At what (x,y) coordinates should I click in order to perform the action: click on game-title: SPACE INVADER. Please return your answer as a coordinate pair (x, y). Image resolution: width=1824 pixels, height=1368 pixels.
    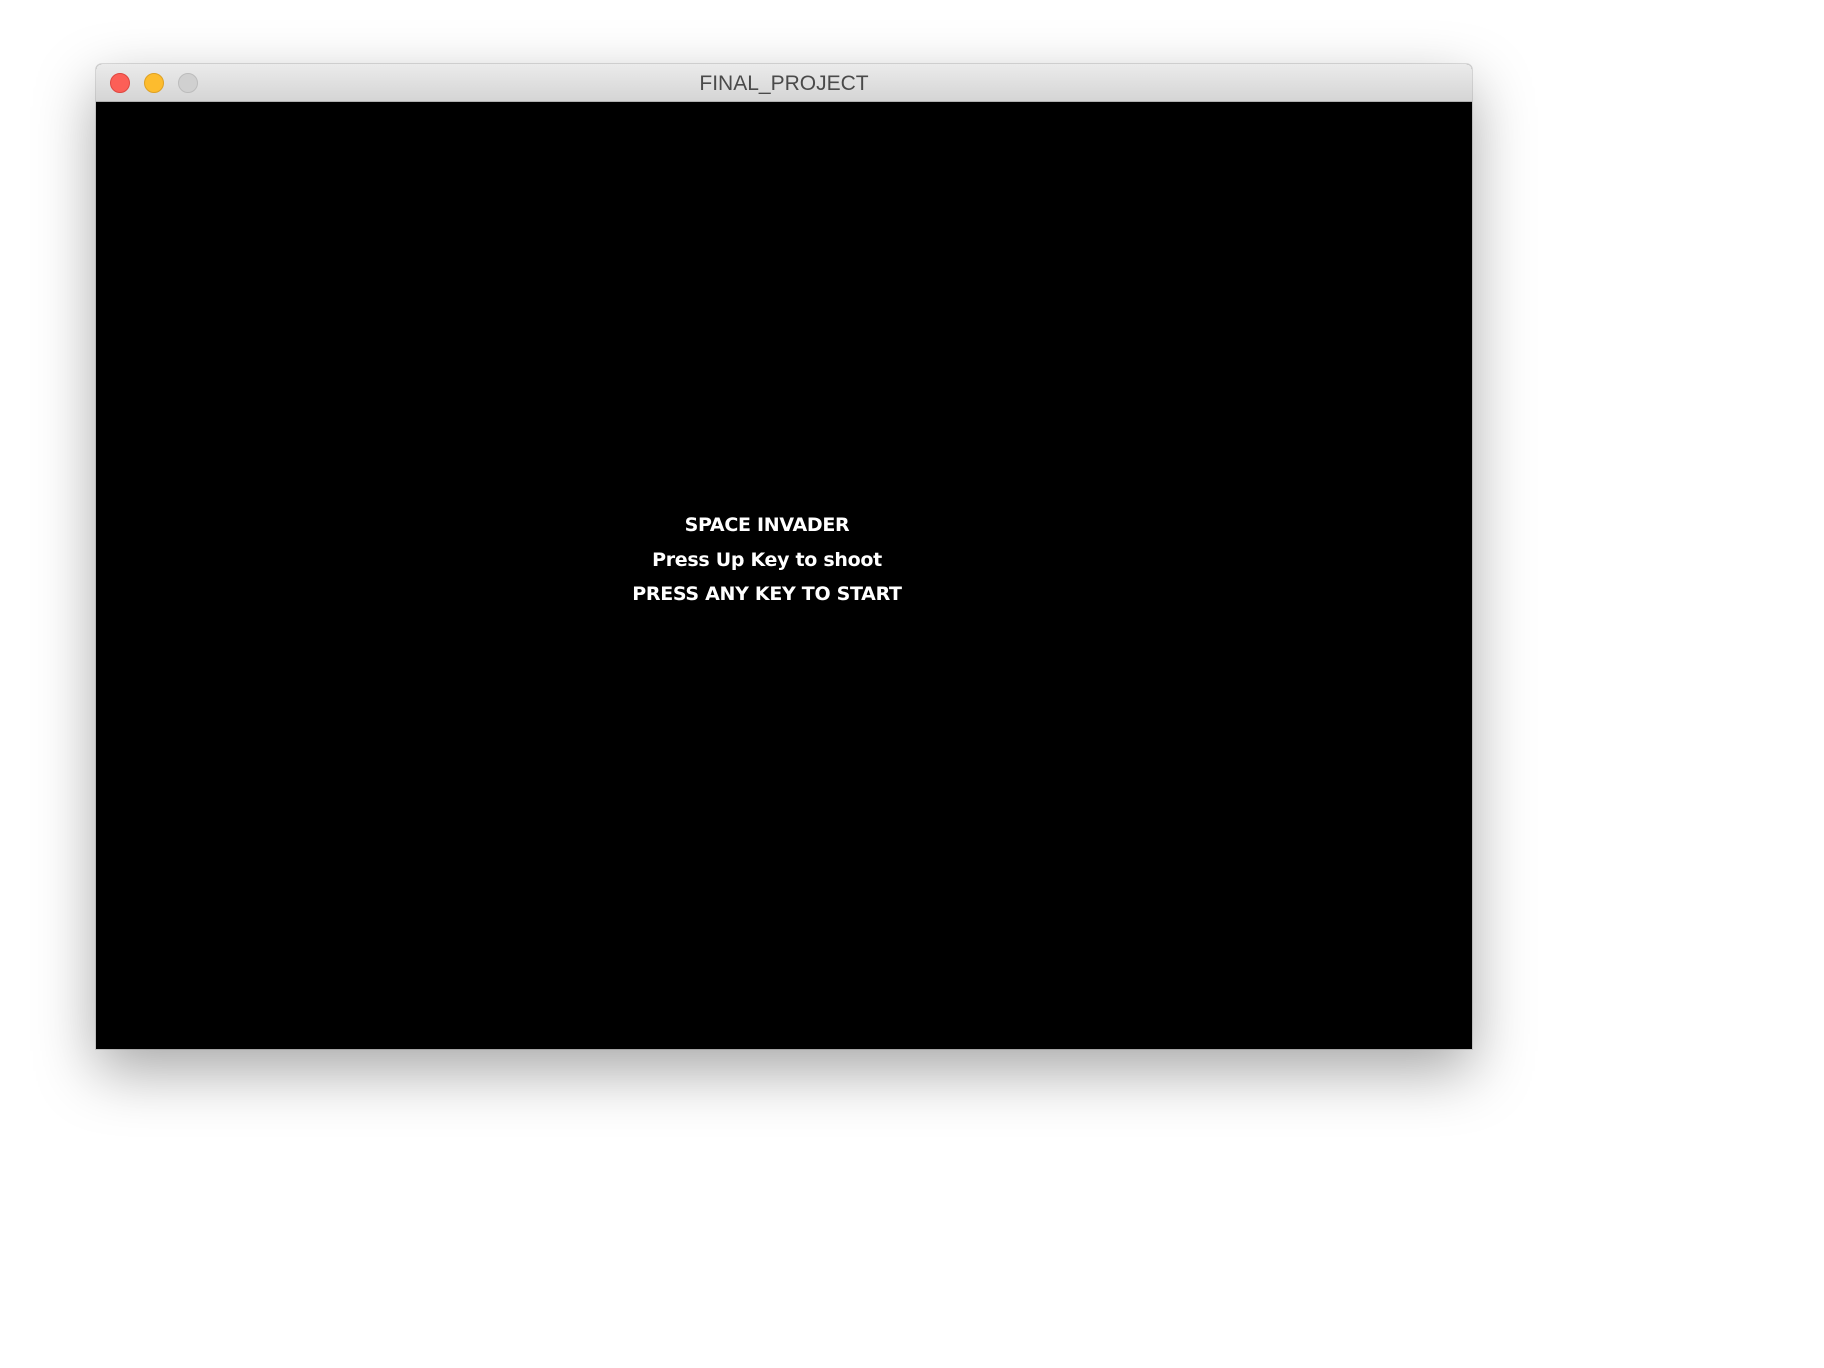
    Looking at the image, I should click on (767, 525).